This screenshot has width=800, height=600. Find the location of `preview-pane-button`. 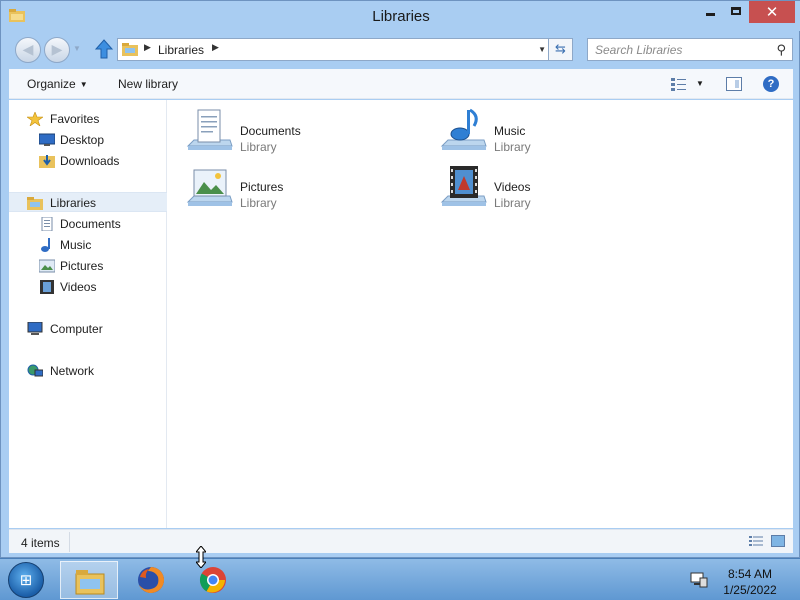

preview-pane-button is located at coordinates (734, 84).